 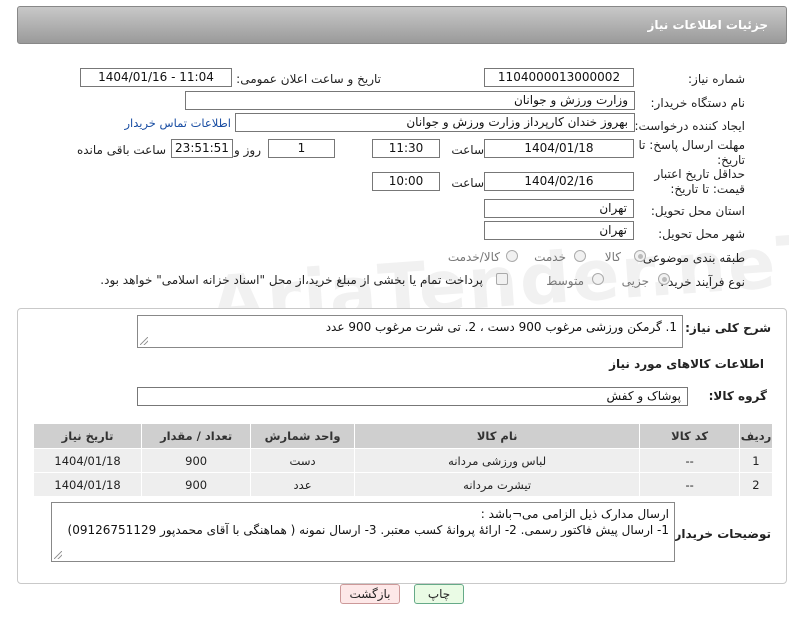 What do you see at coordinates (702, 282) in the screenshot?
I see `purchase-type-label: نوع فرآیند خرید :` at bounding box center [702, 282].